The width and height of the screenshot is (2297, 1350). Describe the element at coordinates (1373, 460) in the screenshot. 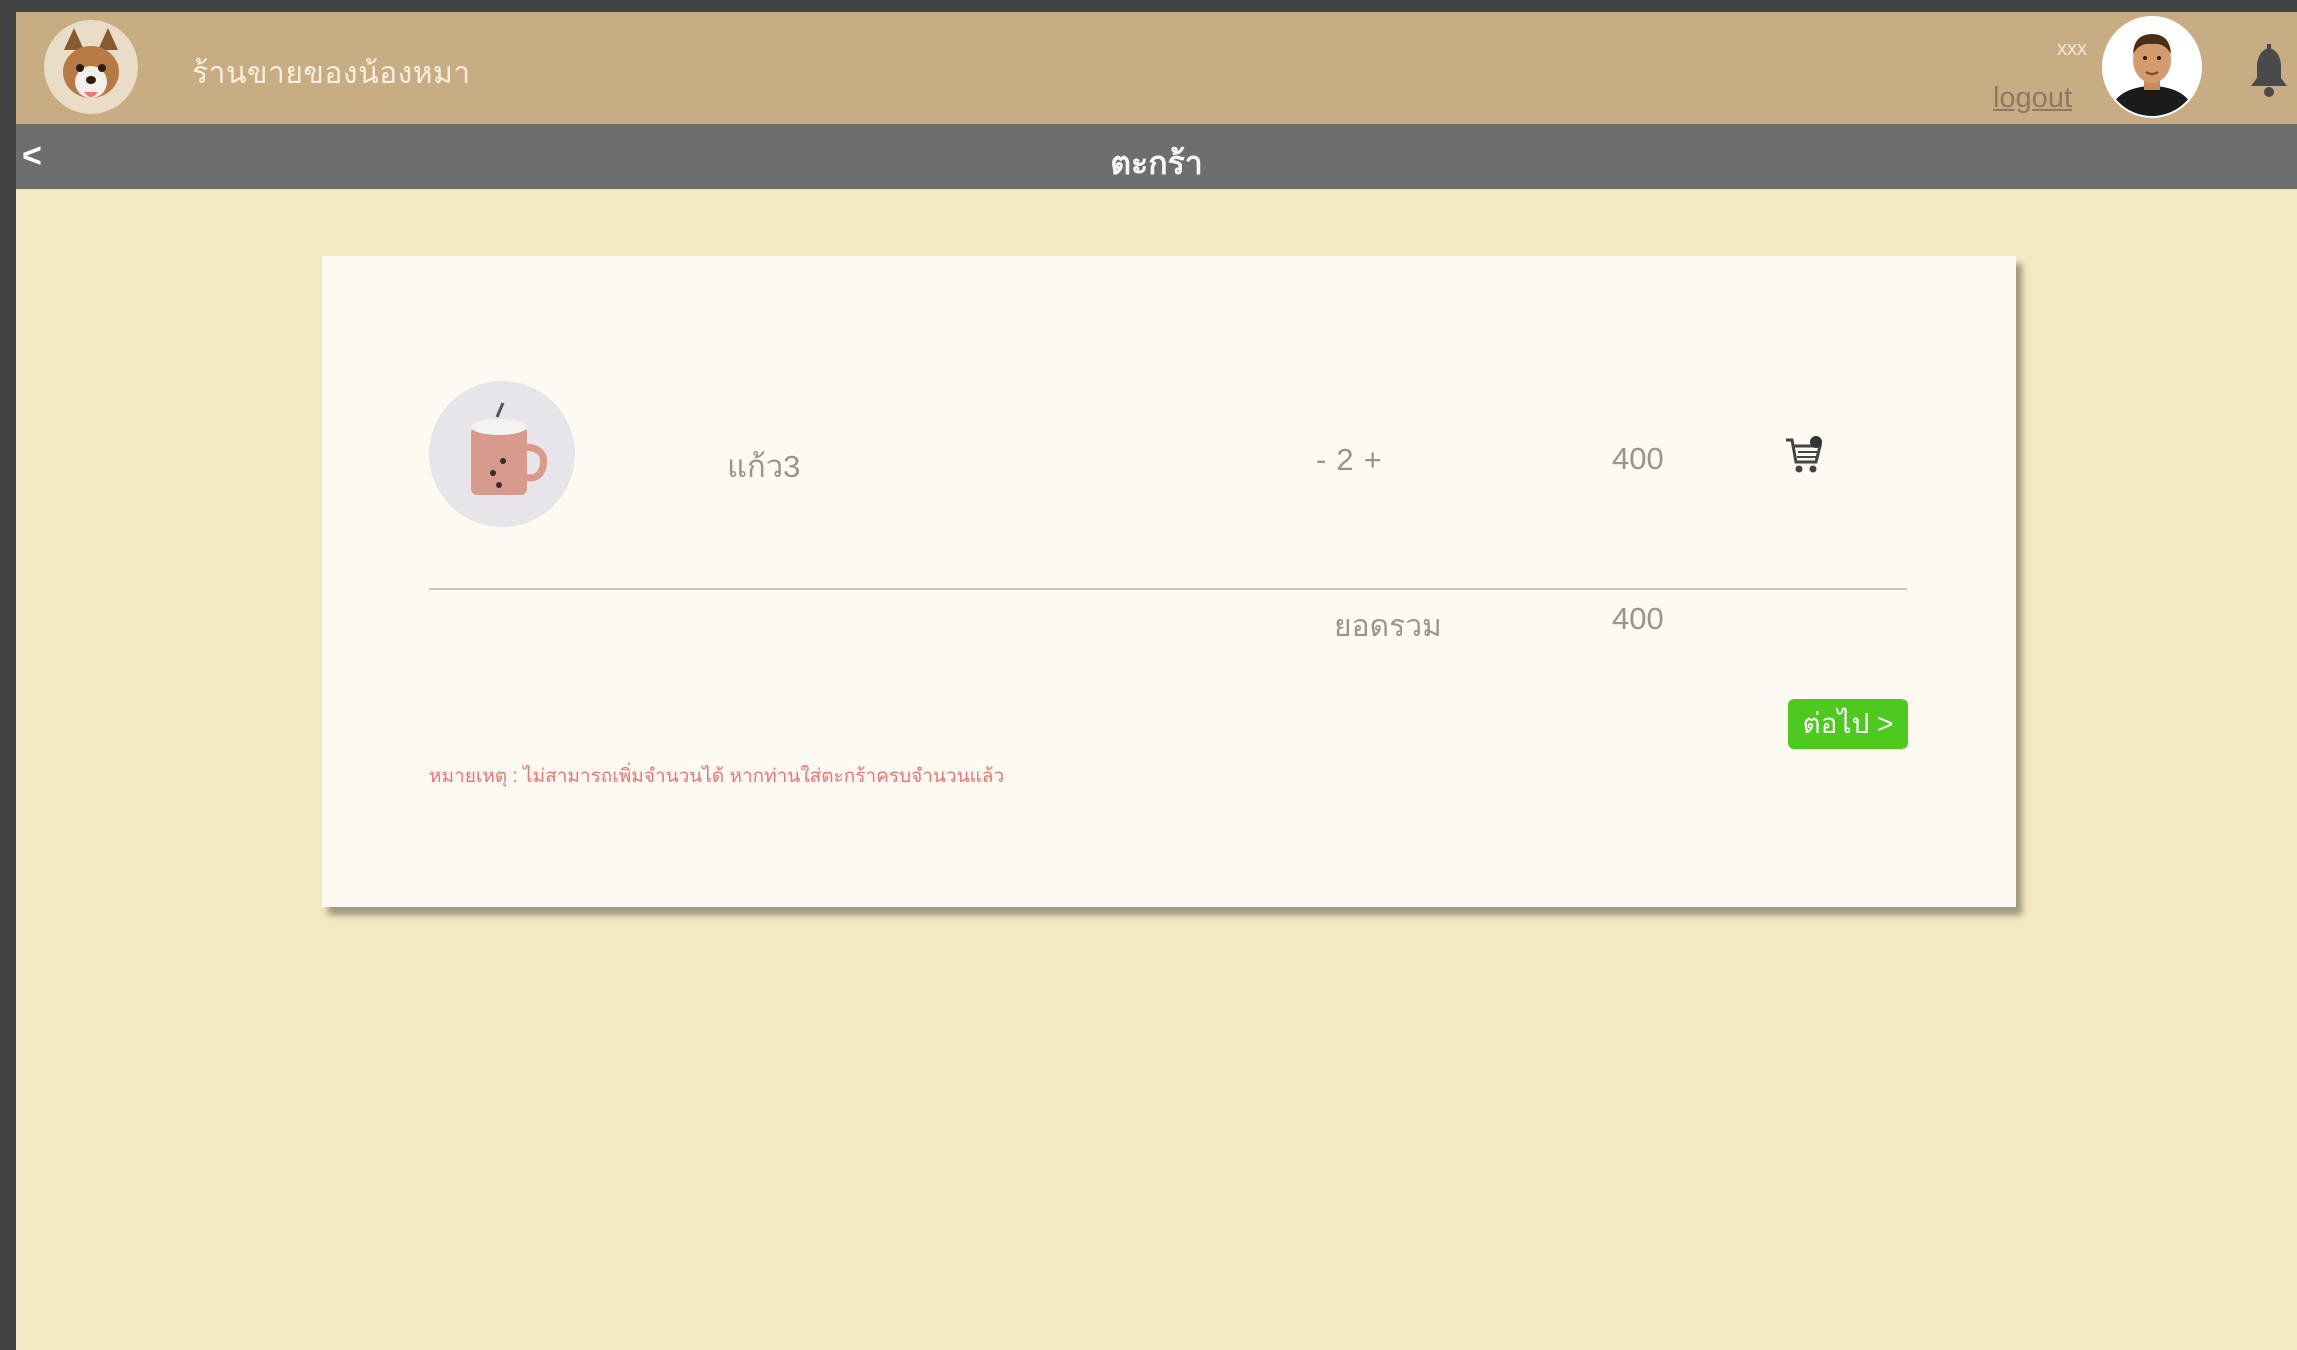

I see `increase-quantity-button: +` at that location.